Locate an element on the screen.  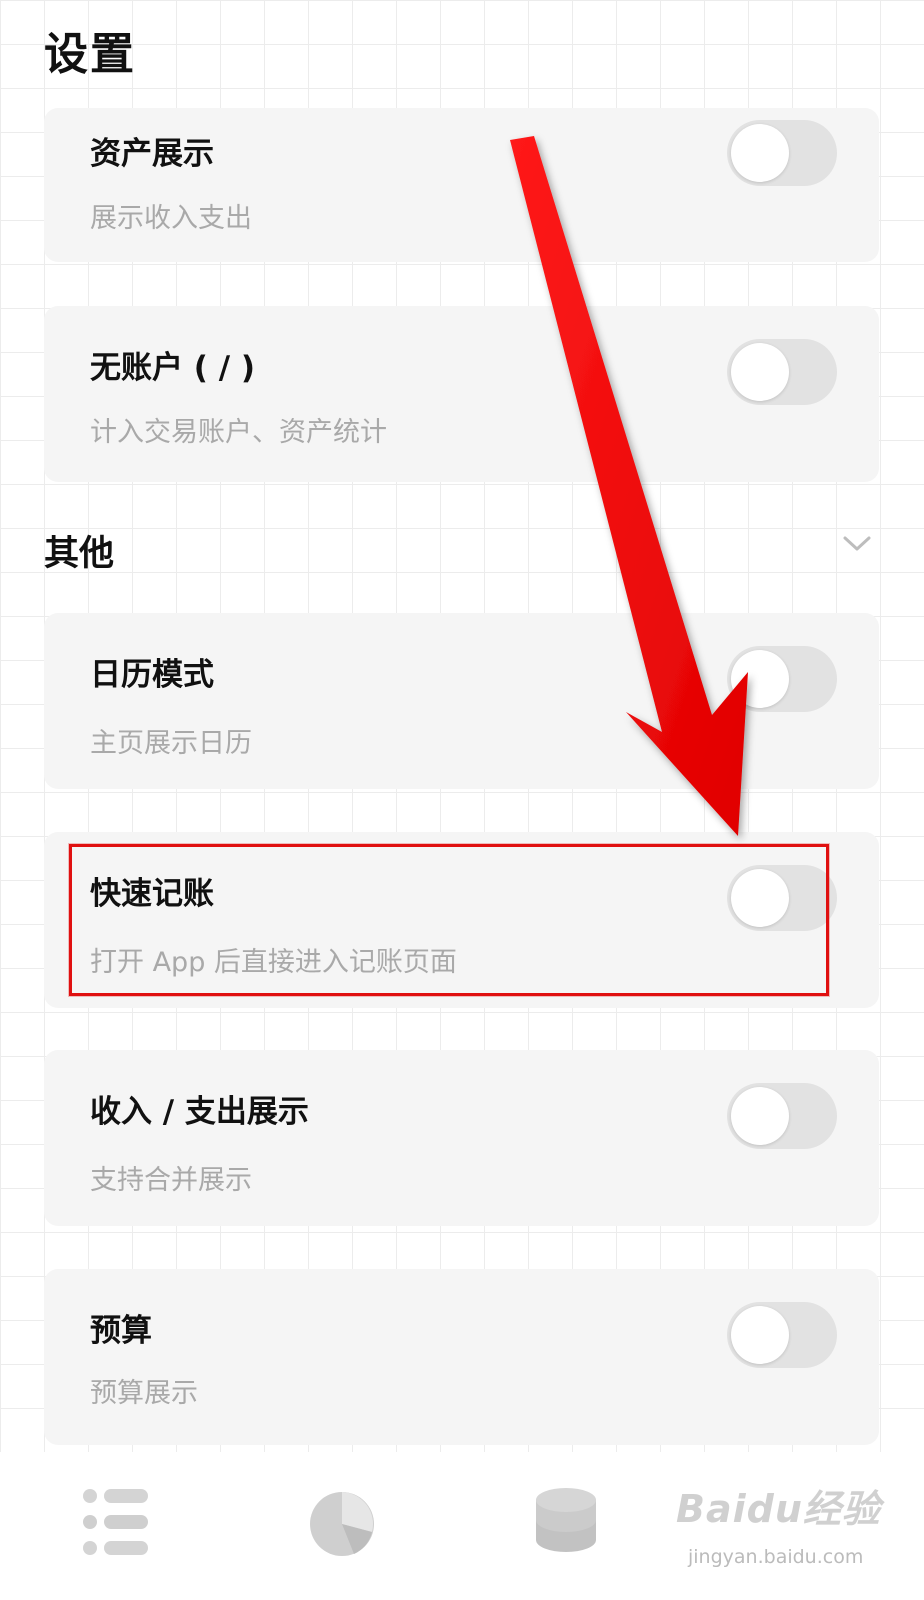
income-expense-display-toggle is located at coordinates (782, 1116).